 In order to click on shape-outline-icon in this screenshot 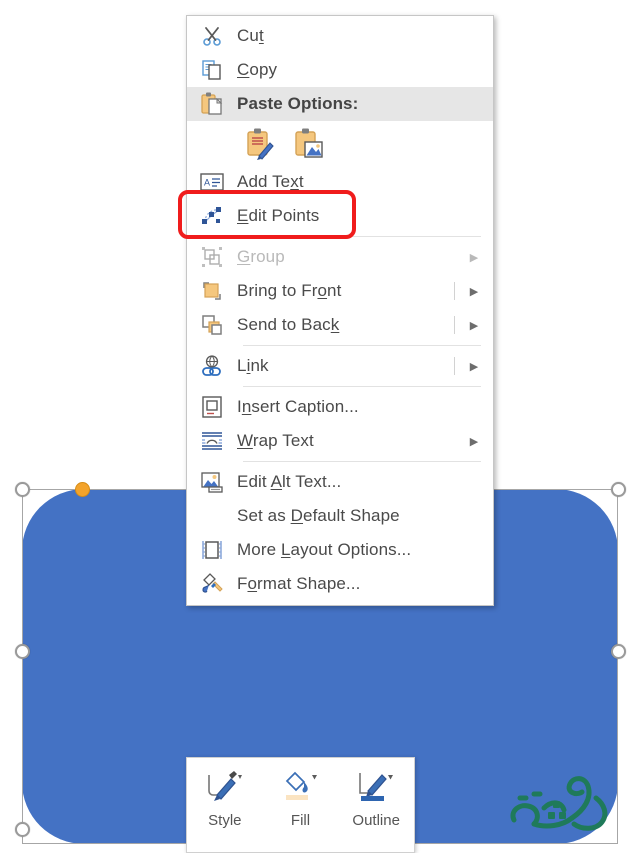, I will do `click(376, 787)`.